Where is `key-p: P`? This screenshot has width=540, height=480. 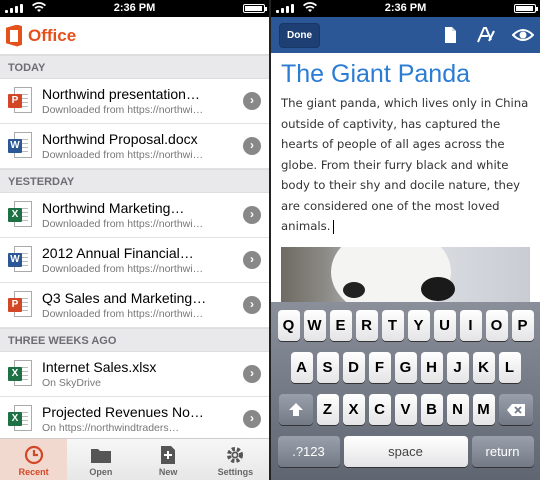 key-p: P is located at coordinates (522, 325).